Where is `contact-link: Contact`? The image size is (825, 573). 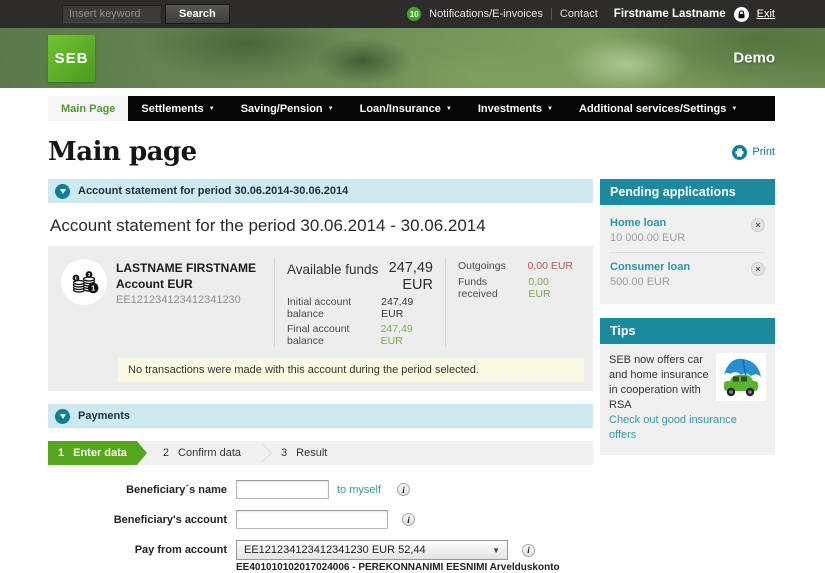
contact-link: Contact is located at coordinates (579, 14).